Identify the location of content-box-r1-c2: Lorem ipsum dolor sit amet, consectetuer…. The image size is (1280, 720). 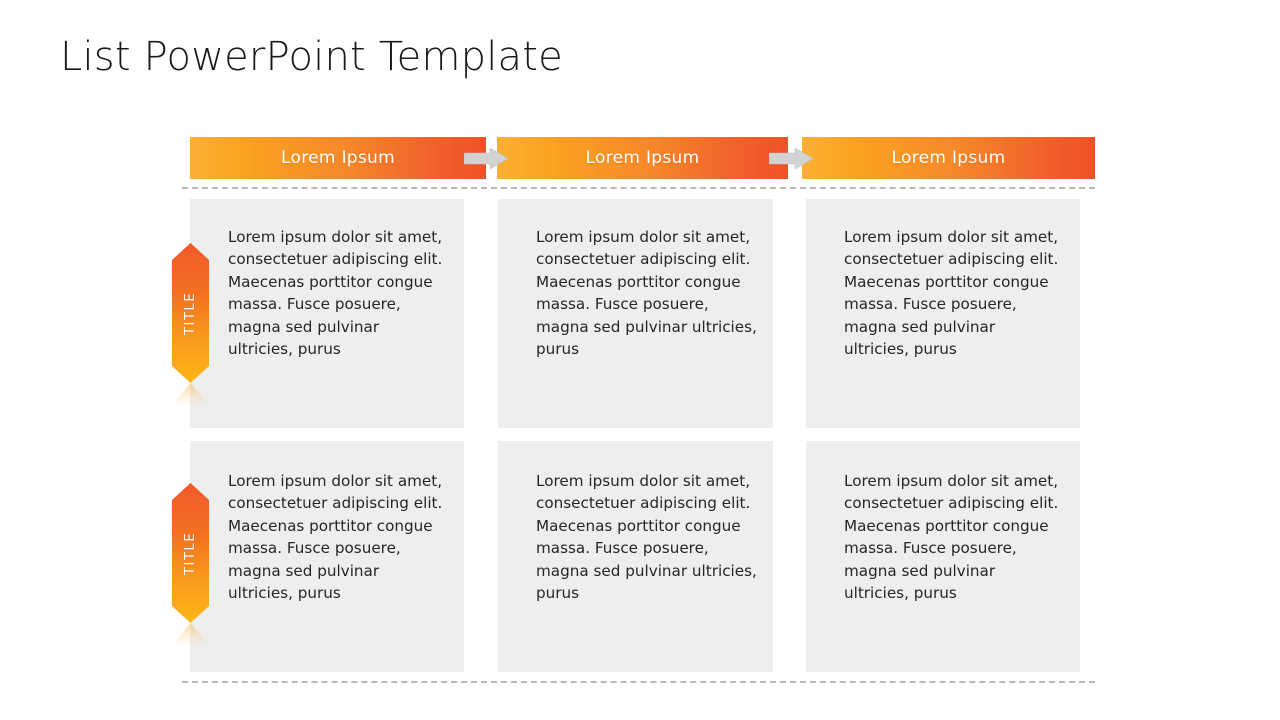
(635, 313).